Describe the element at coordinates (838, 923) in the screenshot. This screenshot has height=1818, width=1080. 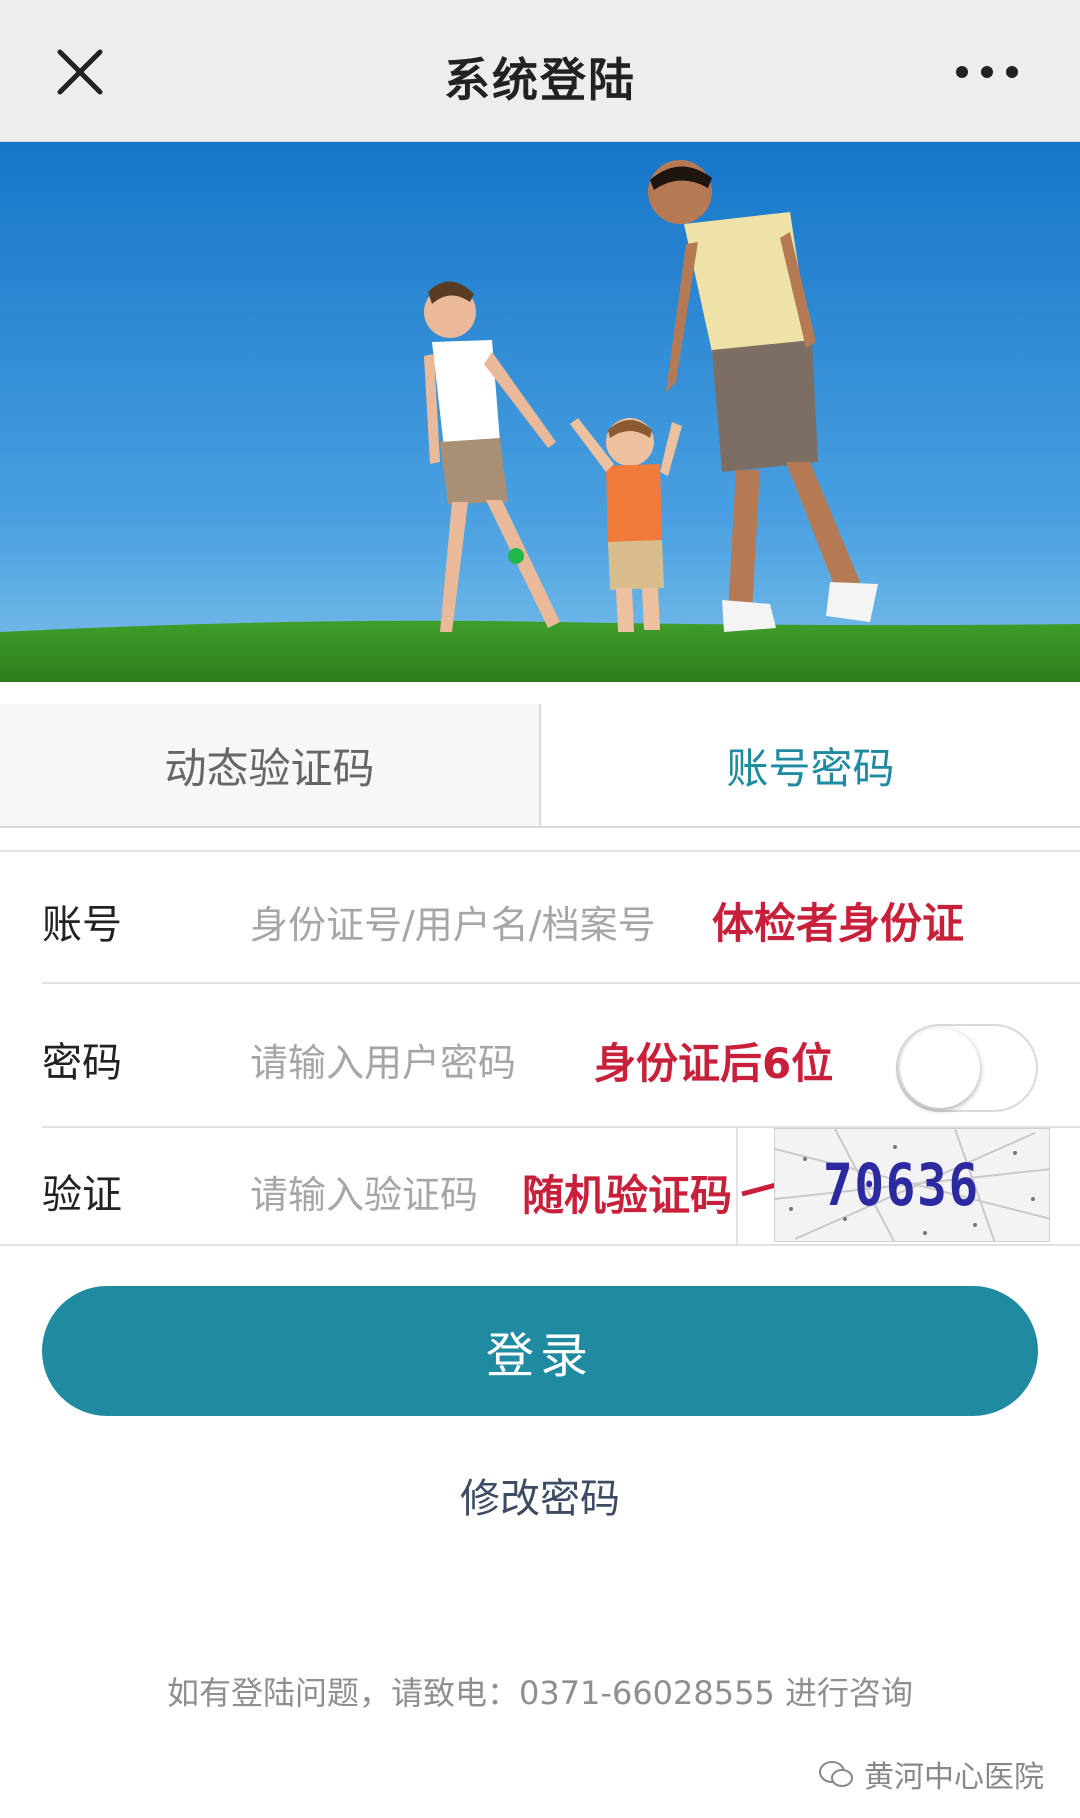
I see `account-note: 体检者身份证` at that location.